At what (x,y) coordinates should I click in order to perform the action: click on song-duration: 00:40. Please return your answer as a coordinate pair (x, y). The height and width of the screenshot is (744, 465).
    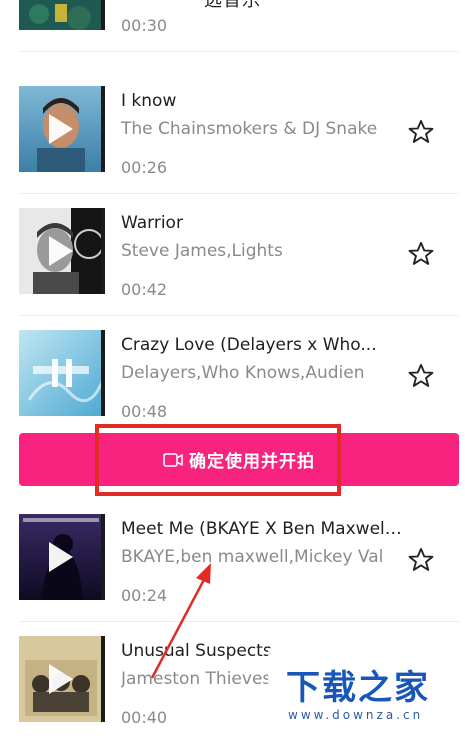
    Looking at the image, I should click on (144, 717).